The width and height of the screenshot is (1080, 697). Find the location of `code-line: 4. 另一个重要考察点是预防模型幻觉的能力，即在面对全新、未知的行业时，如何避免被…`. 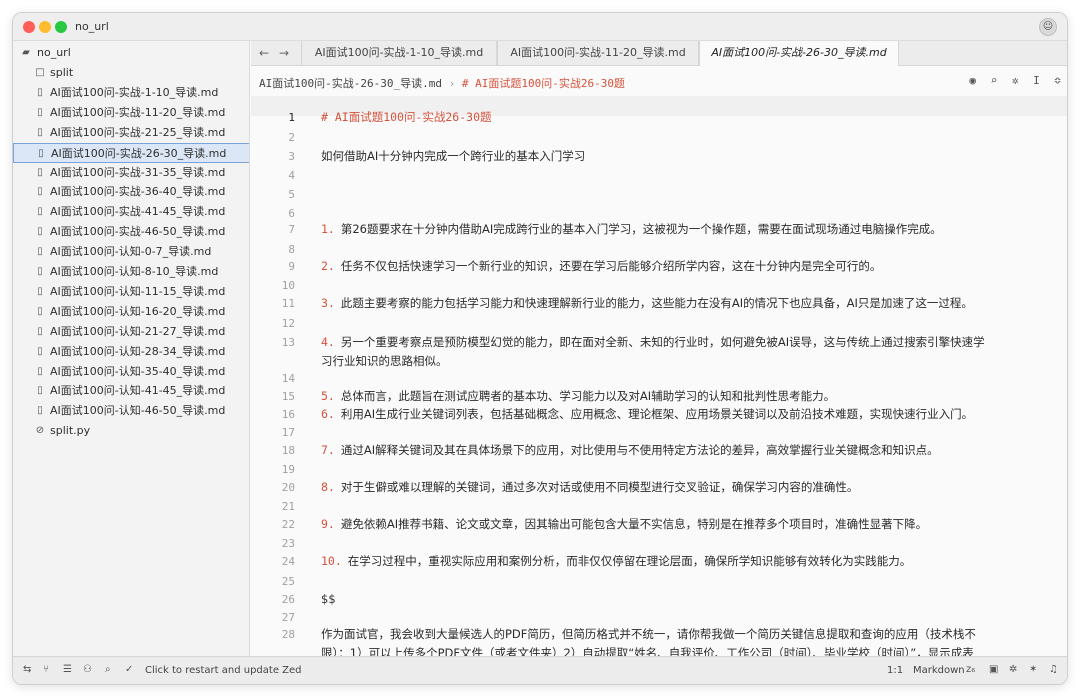

code-line: 4. 另一个重要考察点是预防模型幻觉的能力，即在面对全新、未知的行业时，如何避免被… is located at coordinates (656, 352).